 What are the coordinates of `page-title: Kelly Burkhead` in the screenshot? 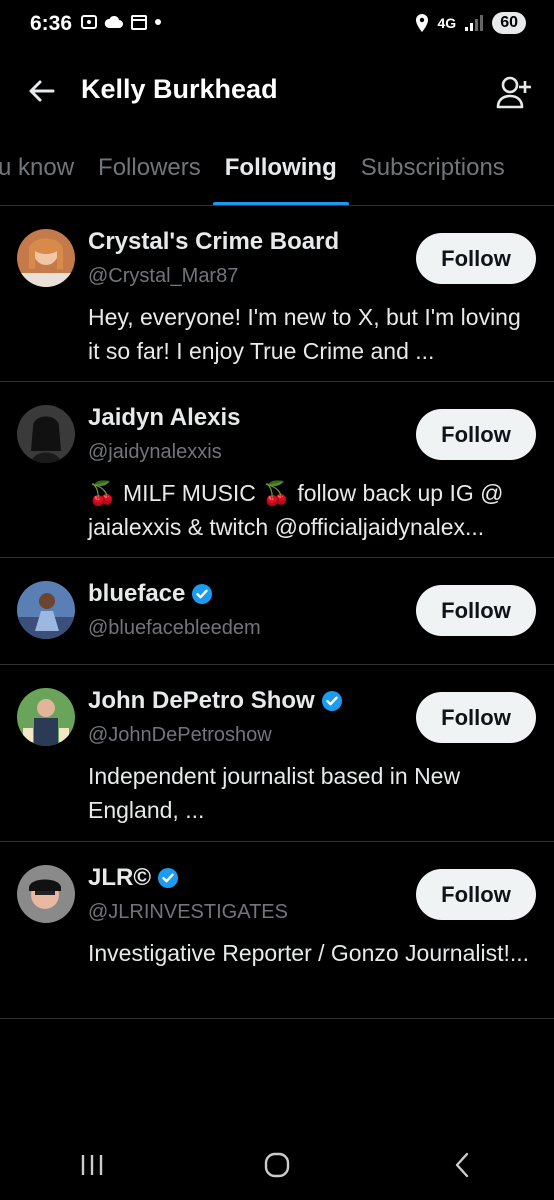 It's located at (179, 89).